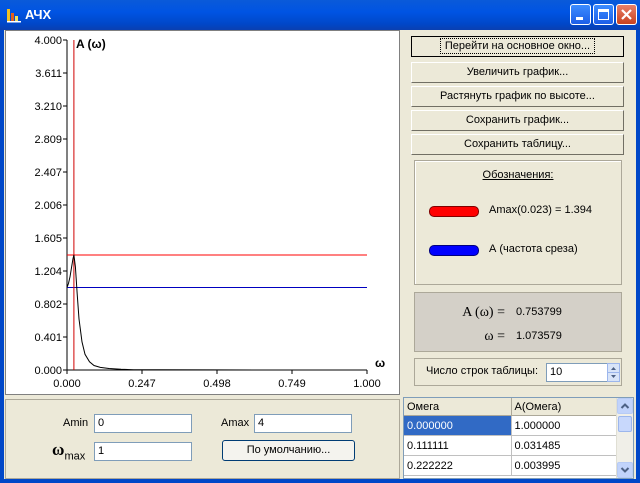 The image size is (640, 483). Describe the element at coordinates (579, 18) in the screenshot. I see `minimize-icon` at that location.